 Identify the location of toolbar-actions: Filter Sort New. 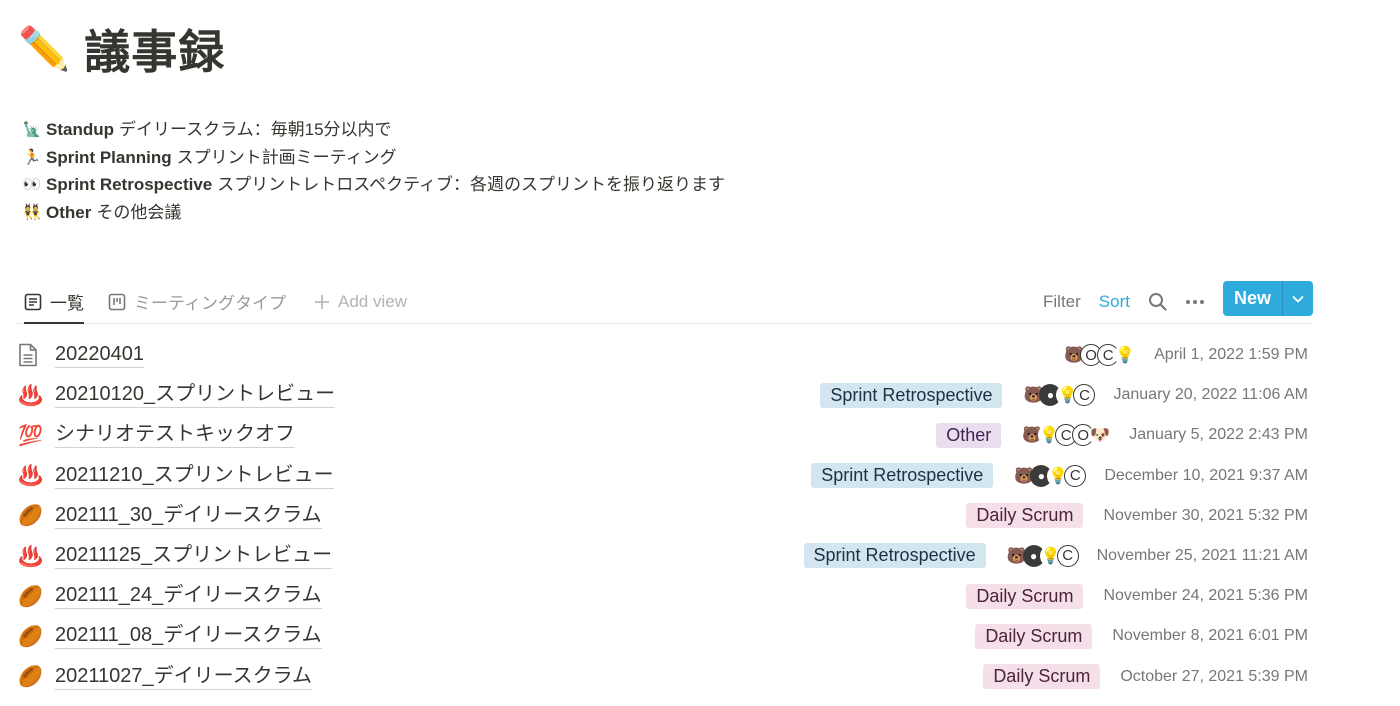
(1178, 301).